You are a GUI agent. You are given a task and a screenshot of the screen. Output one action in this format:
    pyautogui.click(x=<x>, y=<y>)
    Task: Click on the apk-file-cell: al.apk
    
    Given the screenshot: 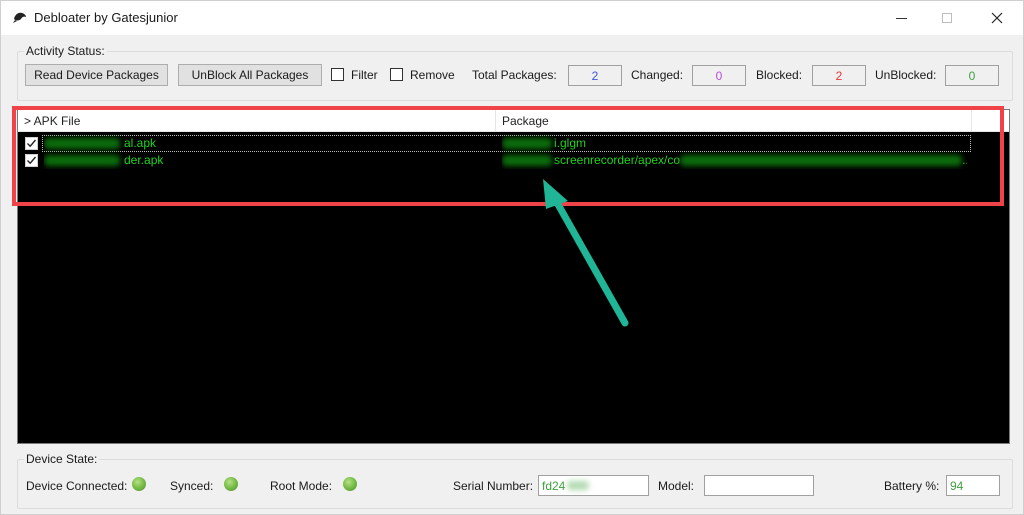 What is the action you would take?
    pyautogui.click(x=269, y=143)
    